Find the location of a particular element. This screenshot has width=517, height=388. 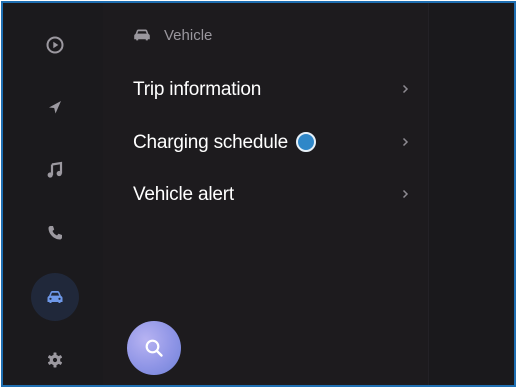

phone-icon is located at coordinates (55, 233).